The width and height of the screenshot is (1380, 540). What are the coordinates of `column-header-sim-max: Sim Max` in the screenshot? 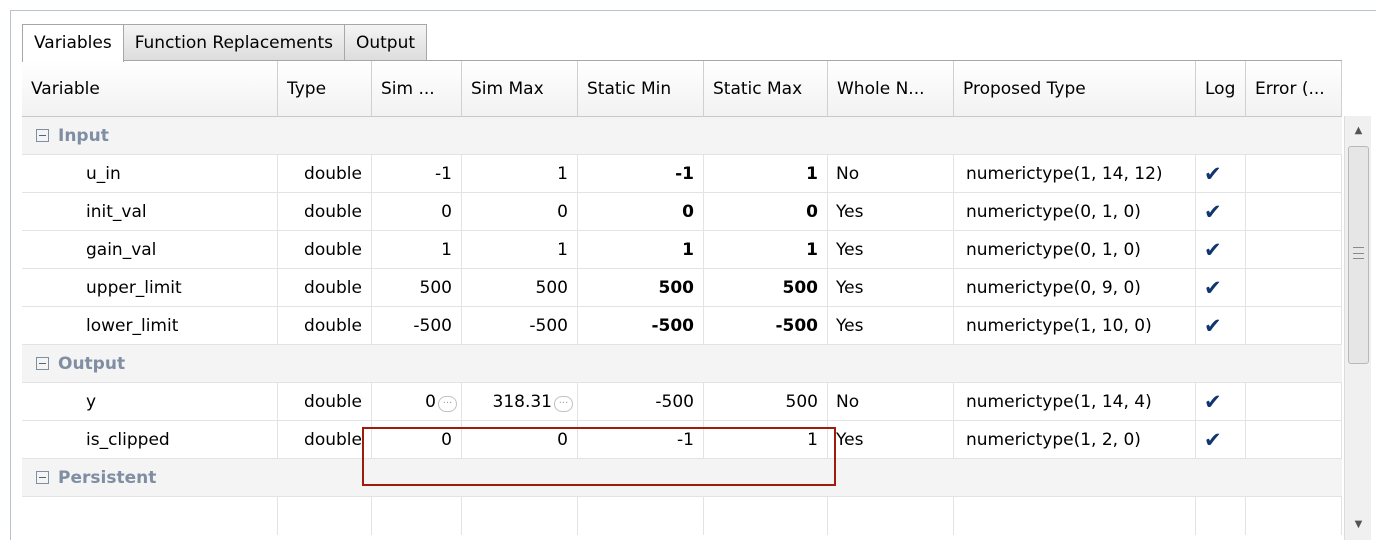 It's located at (520, 89).